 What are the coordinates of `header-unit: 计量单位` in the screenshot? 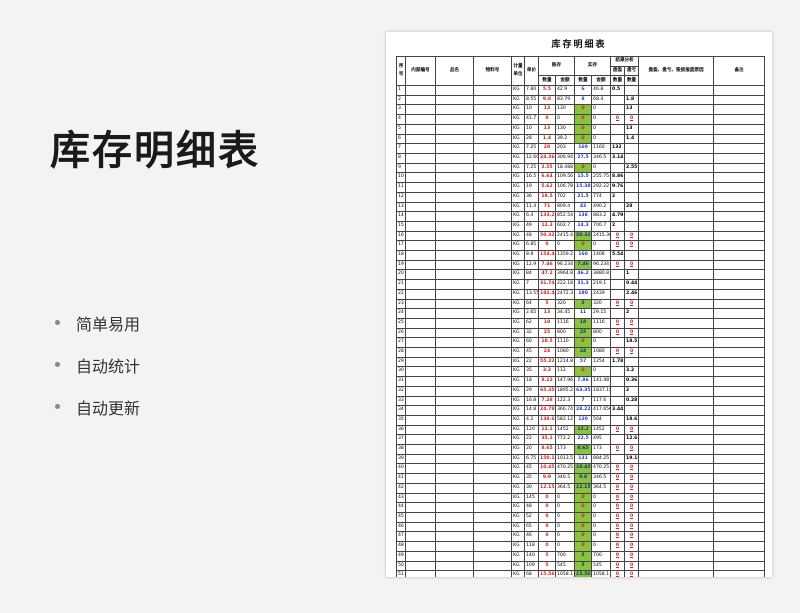 It's located at (518, 71).